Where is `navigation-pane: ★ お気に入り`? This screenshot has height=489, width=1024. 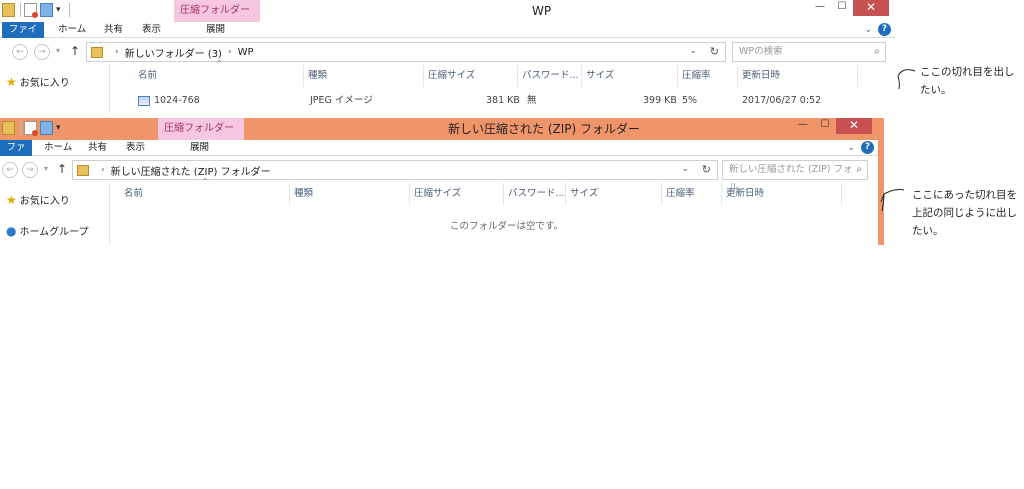
navigation-pane: ★ お気に入り is located at coordinates (55, 89).